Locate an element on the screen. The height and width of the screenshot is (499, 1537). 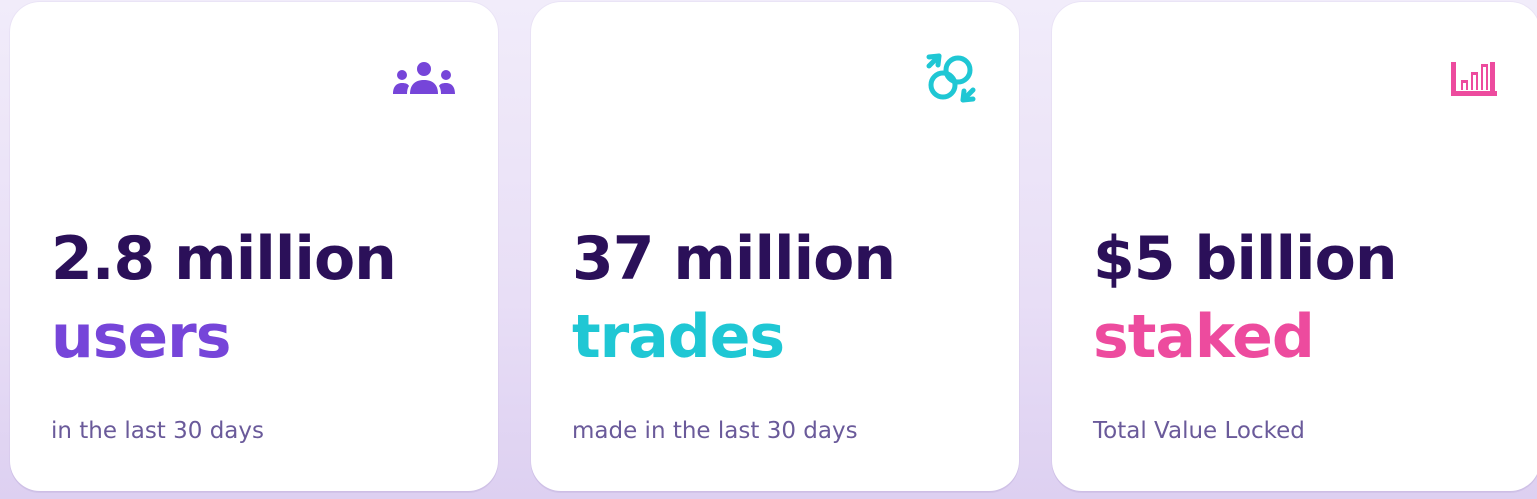
stat-unit: trades is located at coordinates (678, 337).